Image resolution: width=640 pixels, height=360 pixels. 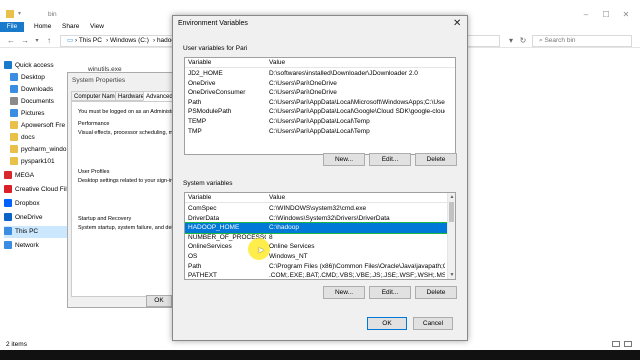 What do you see at coordinates (96, 96) in the screenshot?
I see `tab-computer-name: Computer Name` at bounding box center [96, 96].